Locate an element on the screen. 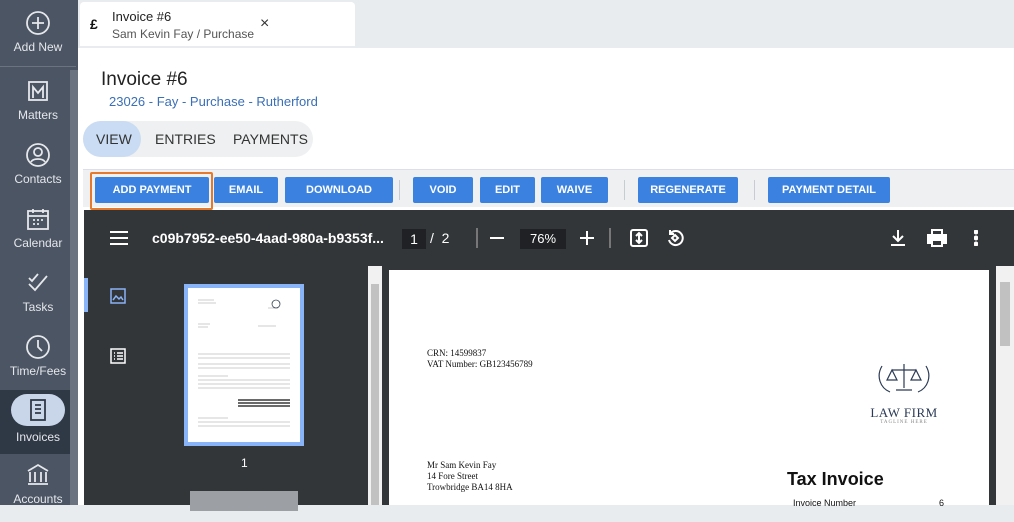 Image resolution: width=1014 pixels, height=522 pixels. nav-time-fees: Time/Fees is located at coordinates (38, 364).